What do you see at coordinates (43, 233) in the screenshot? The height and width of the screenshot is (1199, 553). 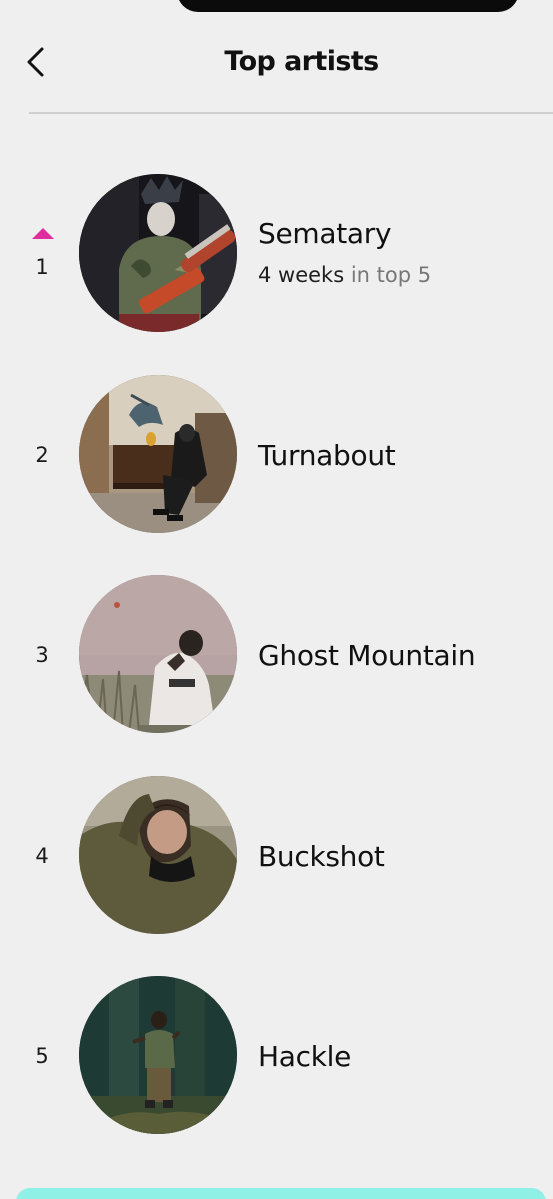 I see `trend-up-icon` at bounding box center [43, 233].